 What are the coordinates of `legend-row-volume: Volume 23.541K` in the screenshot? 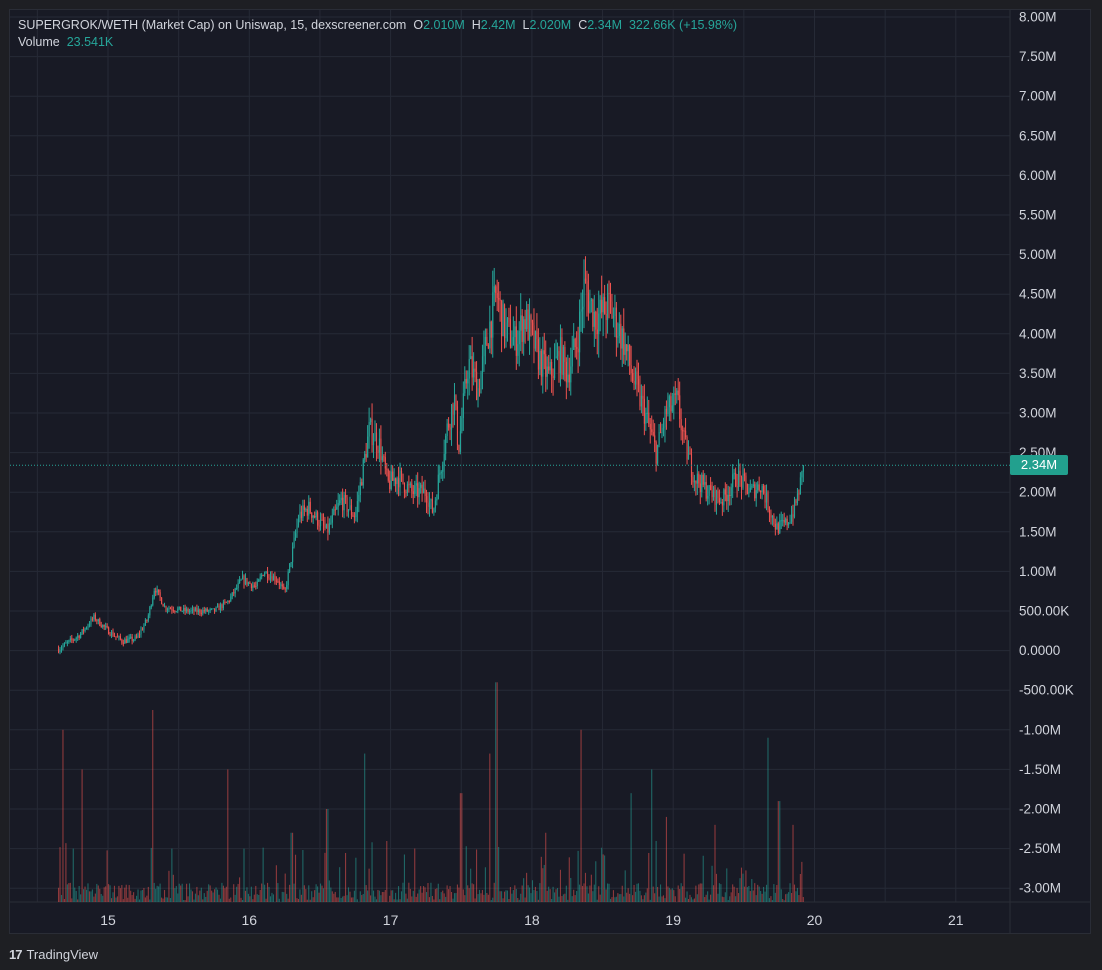 It's located at (377, 42).